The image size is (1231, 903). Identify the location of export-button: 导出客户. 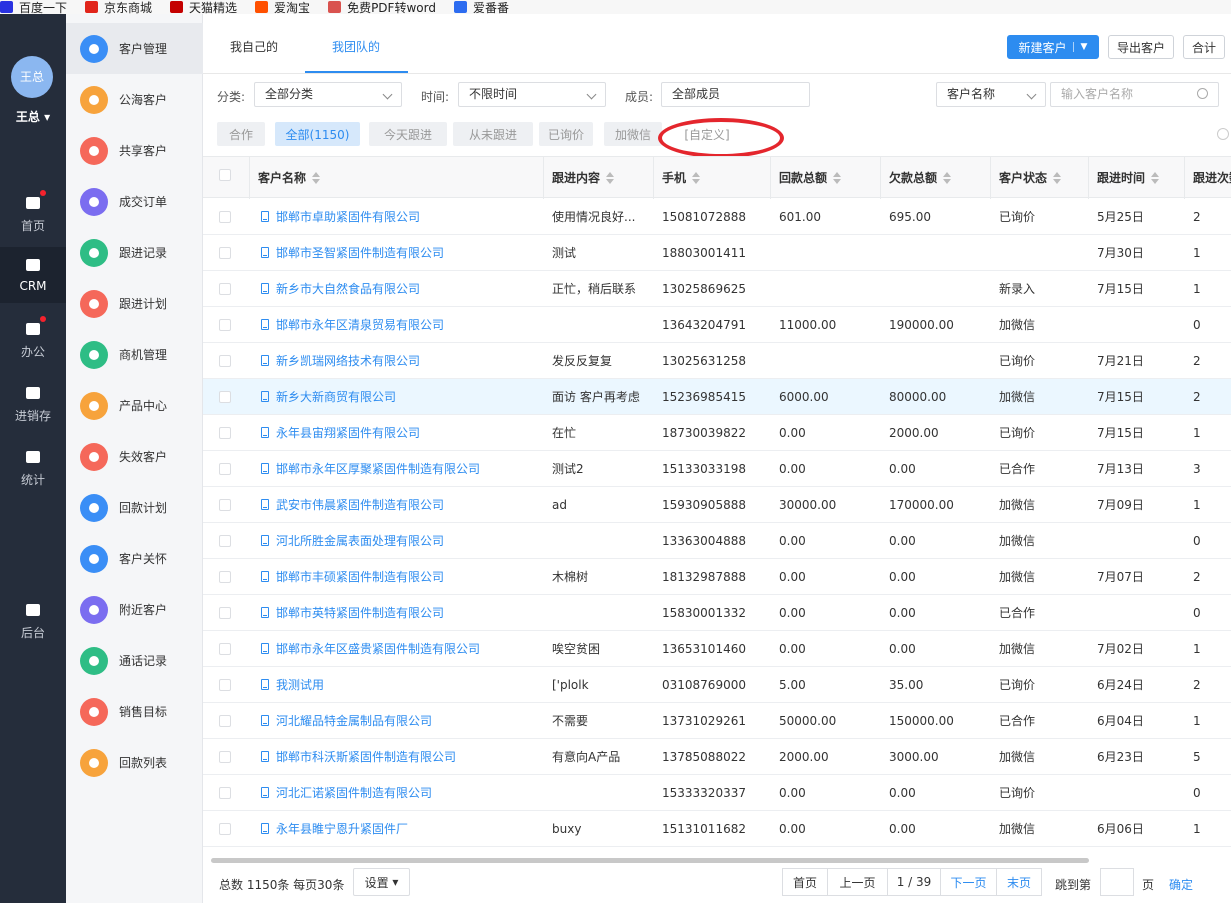
(1141, 47).